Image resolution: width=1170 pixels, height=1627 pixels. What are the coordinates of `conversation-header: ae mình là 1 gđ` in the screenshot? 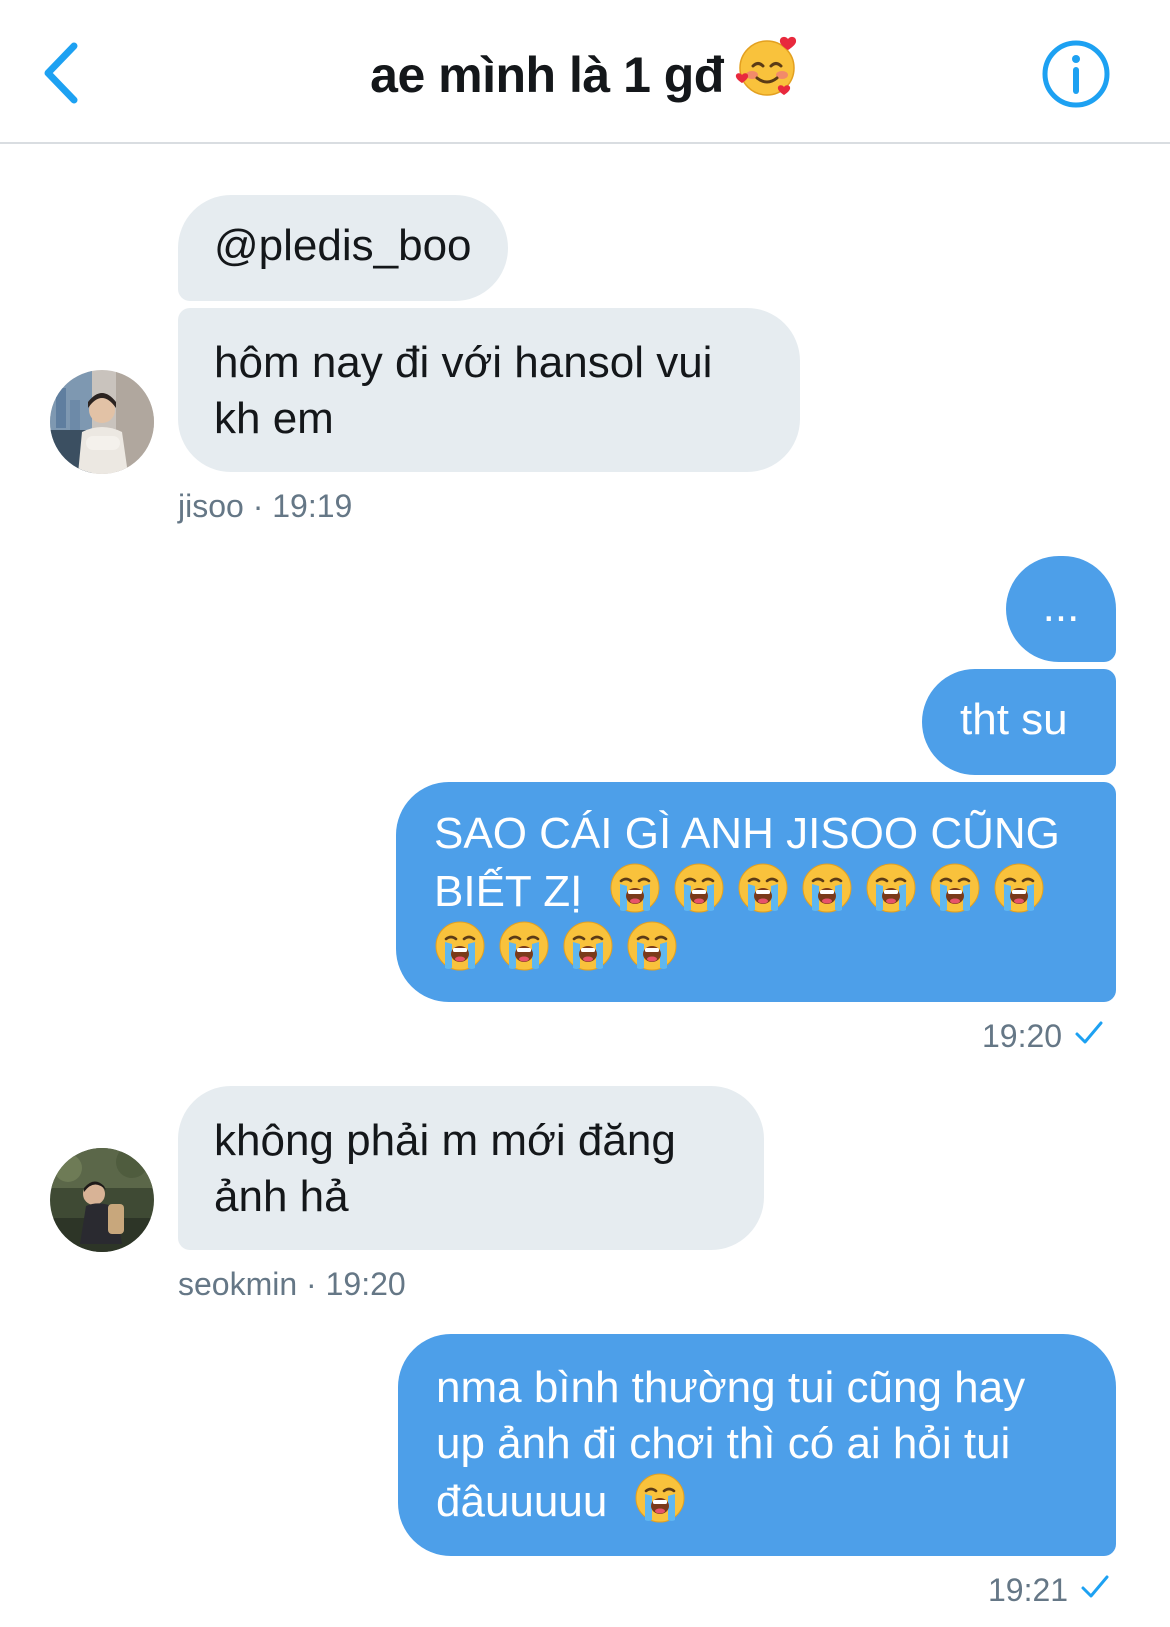 It's located at (585, 72).